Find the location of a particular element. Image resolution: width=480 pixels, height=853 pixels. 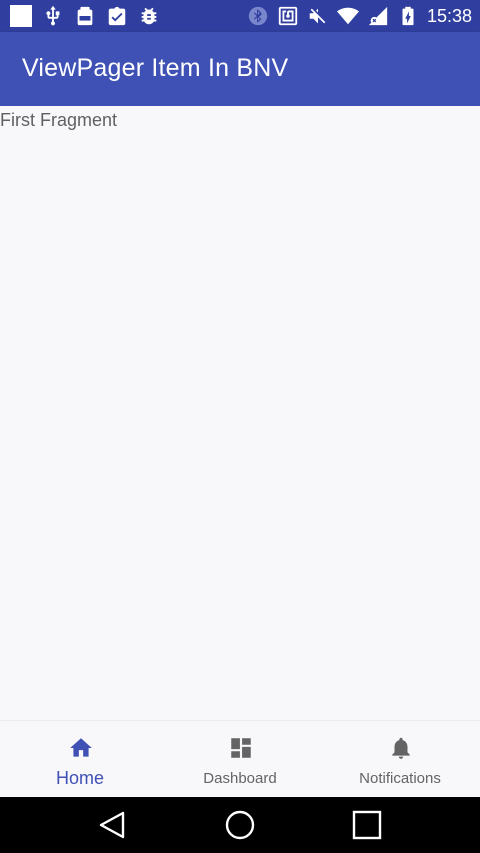

android-bug-icon is located at coordinates (149, 16).